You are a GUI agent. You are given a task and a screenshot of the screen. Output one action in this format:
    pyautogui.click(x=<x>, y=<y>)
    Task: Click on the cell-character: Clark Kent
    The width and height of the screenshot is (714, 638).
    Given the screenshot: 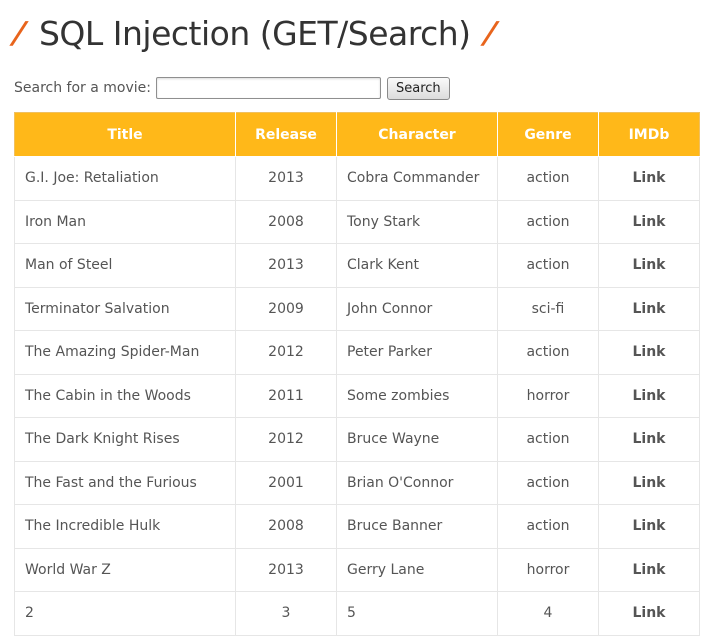 What is the action you would take?
    pyautogui.click(x=417, y=265)
    